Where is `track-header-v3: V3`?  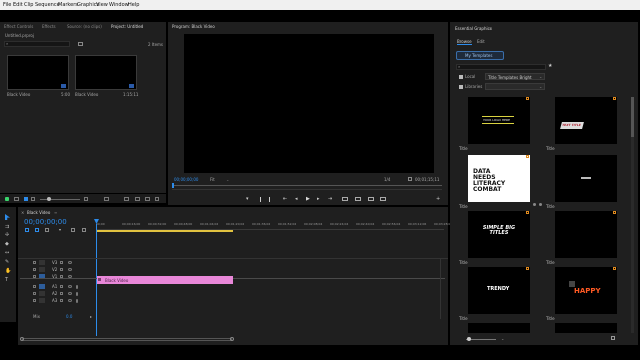 track-header-v3: V3 is located at coordinates (61, 263).